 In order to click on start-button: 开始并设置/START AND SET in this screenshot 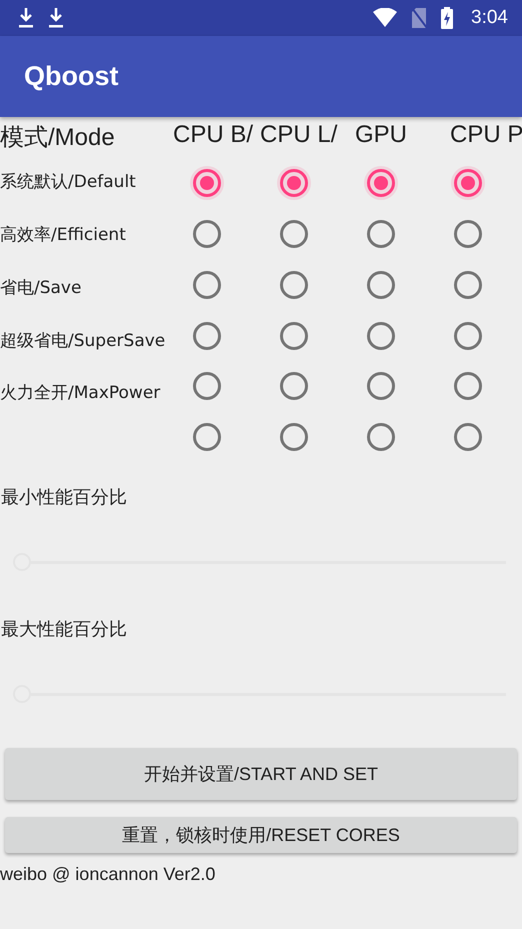, I will do `click(261, 774)`.